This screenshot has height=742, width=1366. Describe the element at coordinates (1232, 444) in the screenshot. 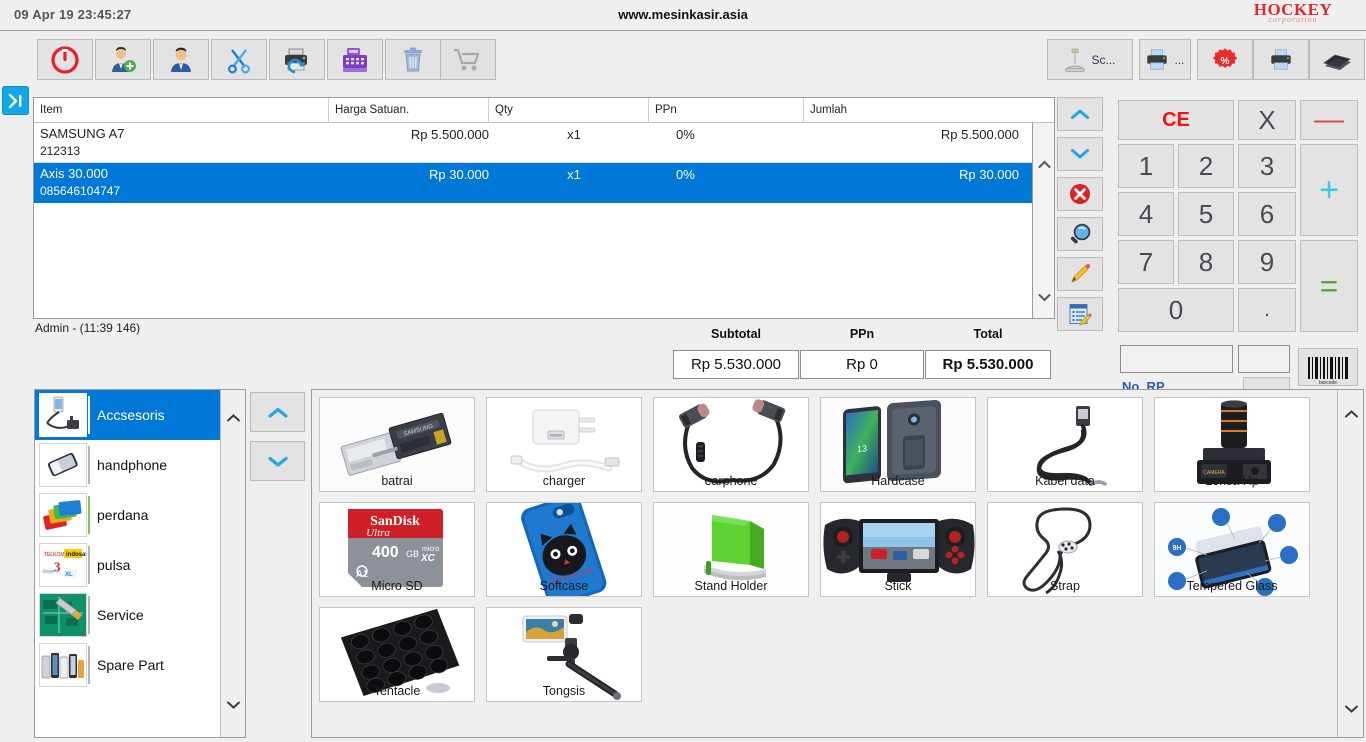

I see `product-tile-lensa-hp: CAMERA Lensa Hp` at that location.